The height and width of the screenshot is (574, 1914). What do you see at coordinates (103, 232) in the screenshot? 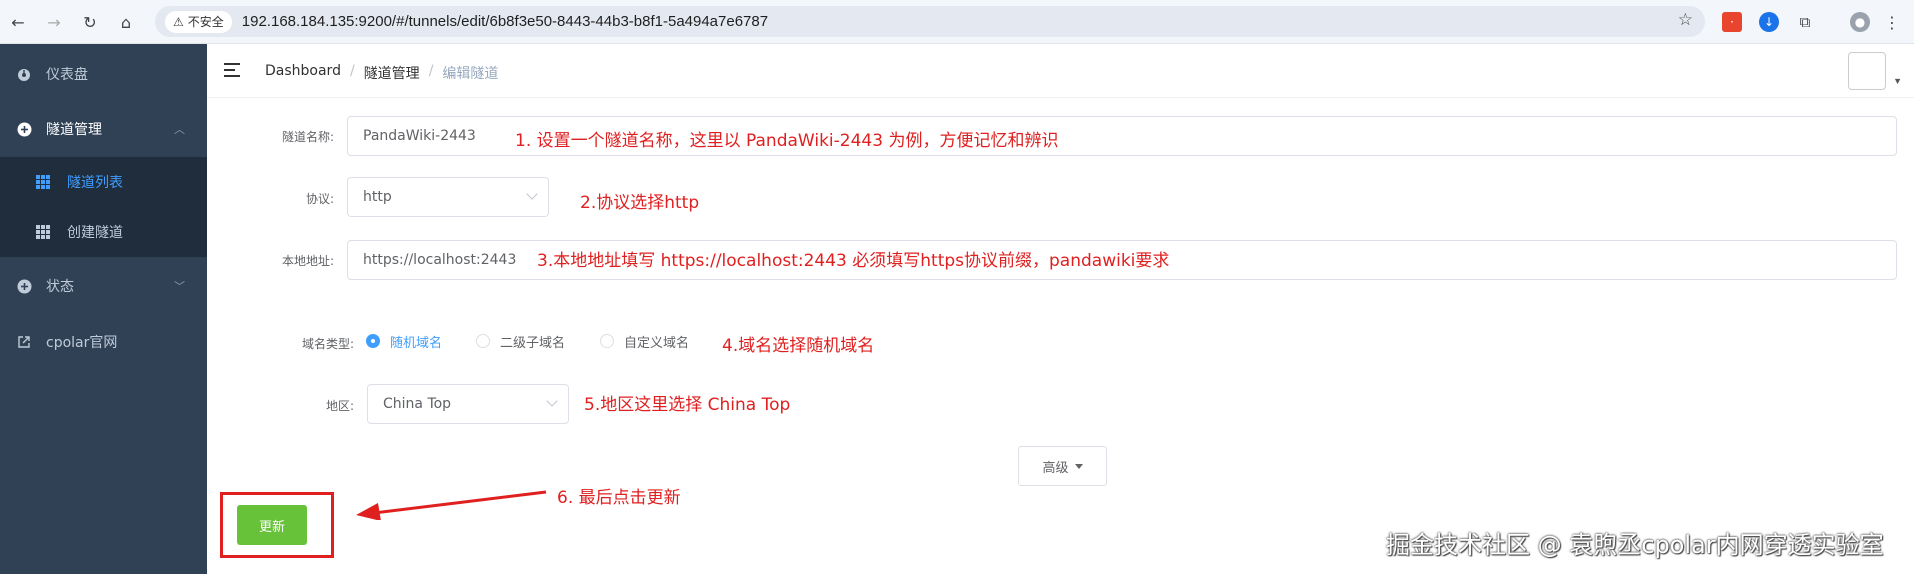
I see `sidebar-item-create-tunnel: 创建隧道` at bounding box center [103, 232].